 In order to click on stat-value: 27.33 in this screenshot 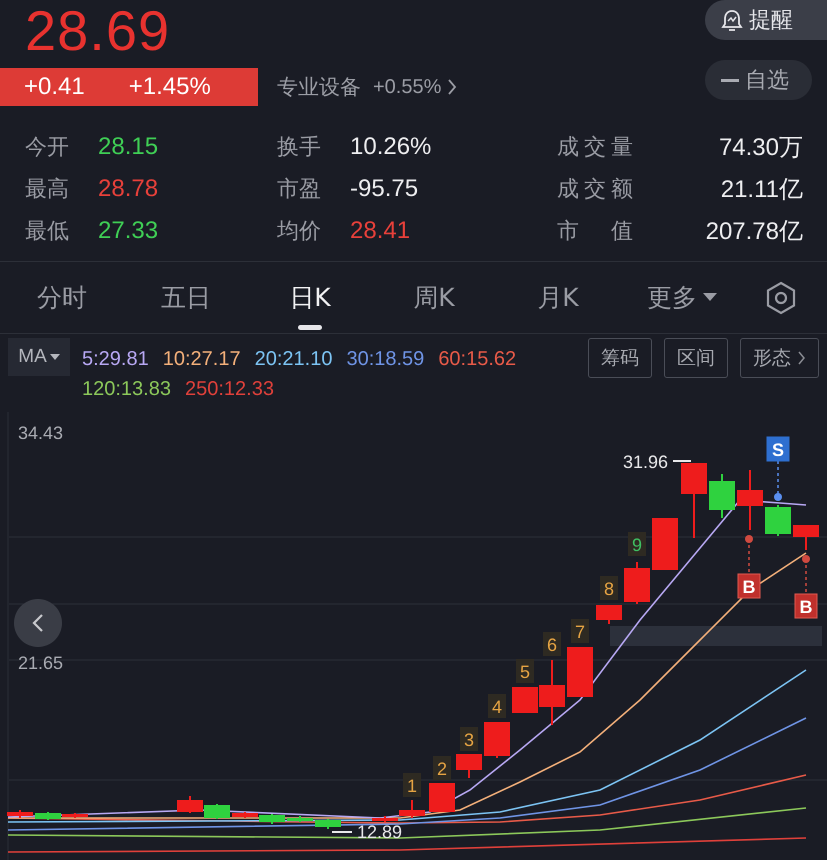, I will do `click(128, 231)`.